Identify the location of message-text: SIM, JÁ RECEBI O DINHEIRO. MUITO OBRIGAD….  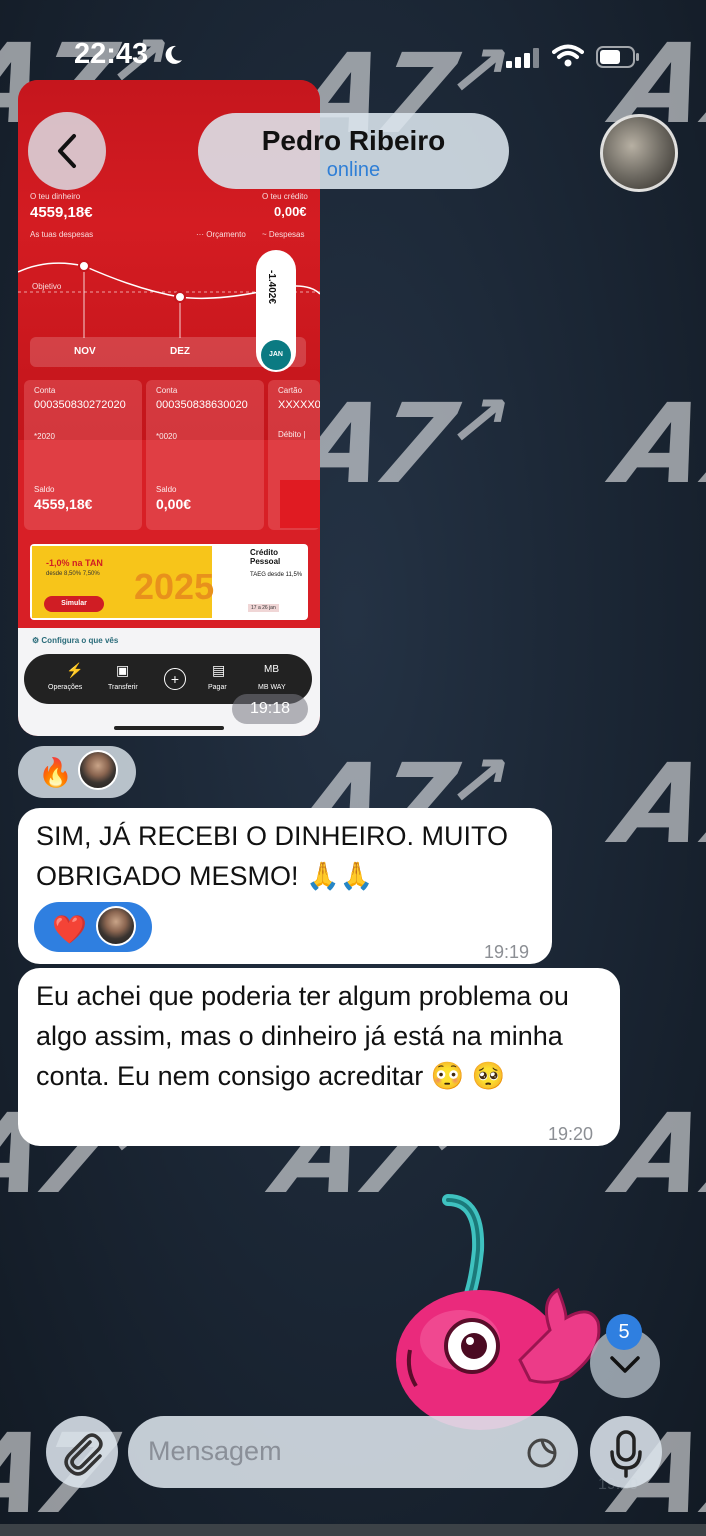
(272, 856).